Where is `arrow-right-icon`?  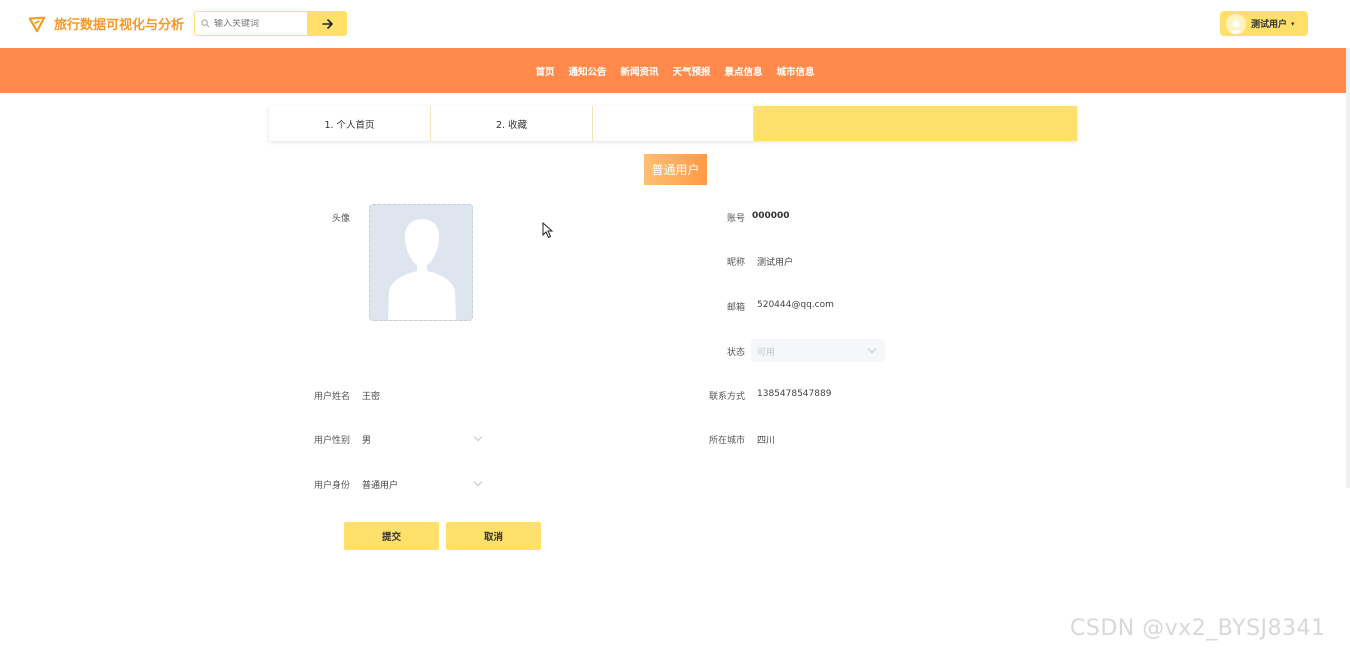 arrow-right-icon is located at coordinates (327, 23).